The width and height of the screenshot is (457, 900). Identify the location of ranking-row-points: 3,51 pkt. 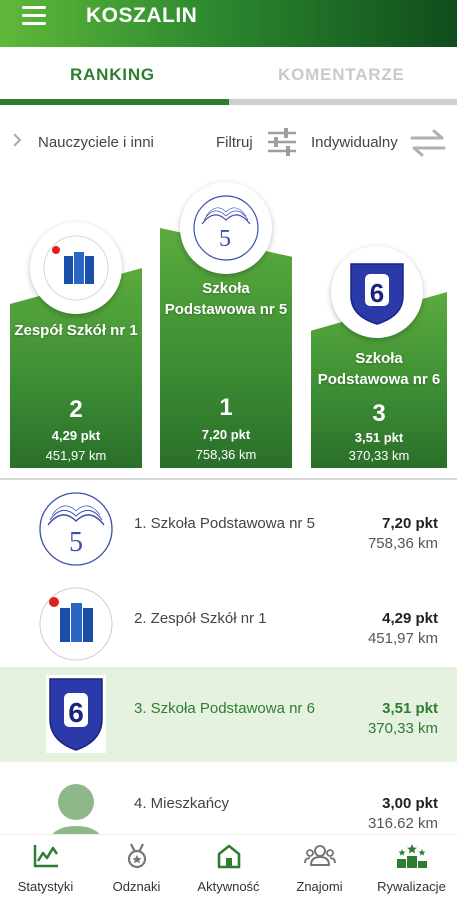
(410, 708).